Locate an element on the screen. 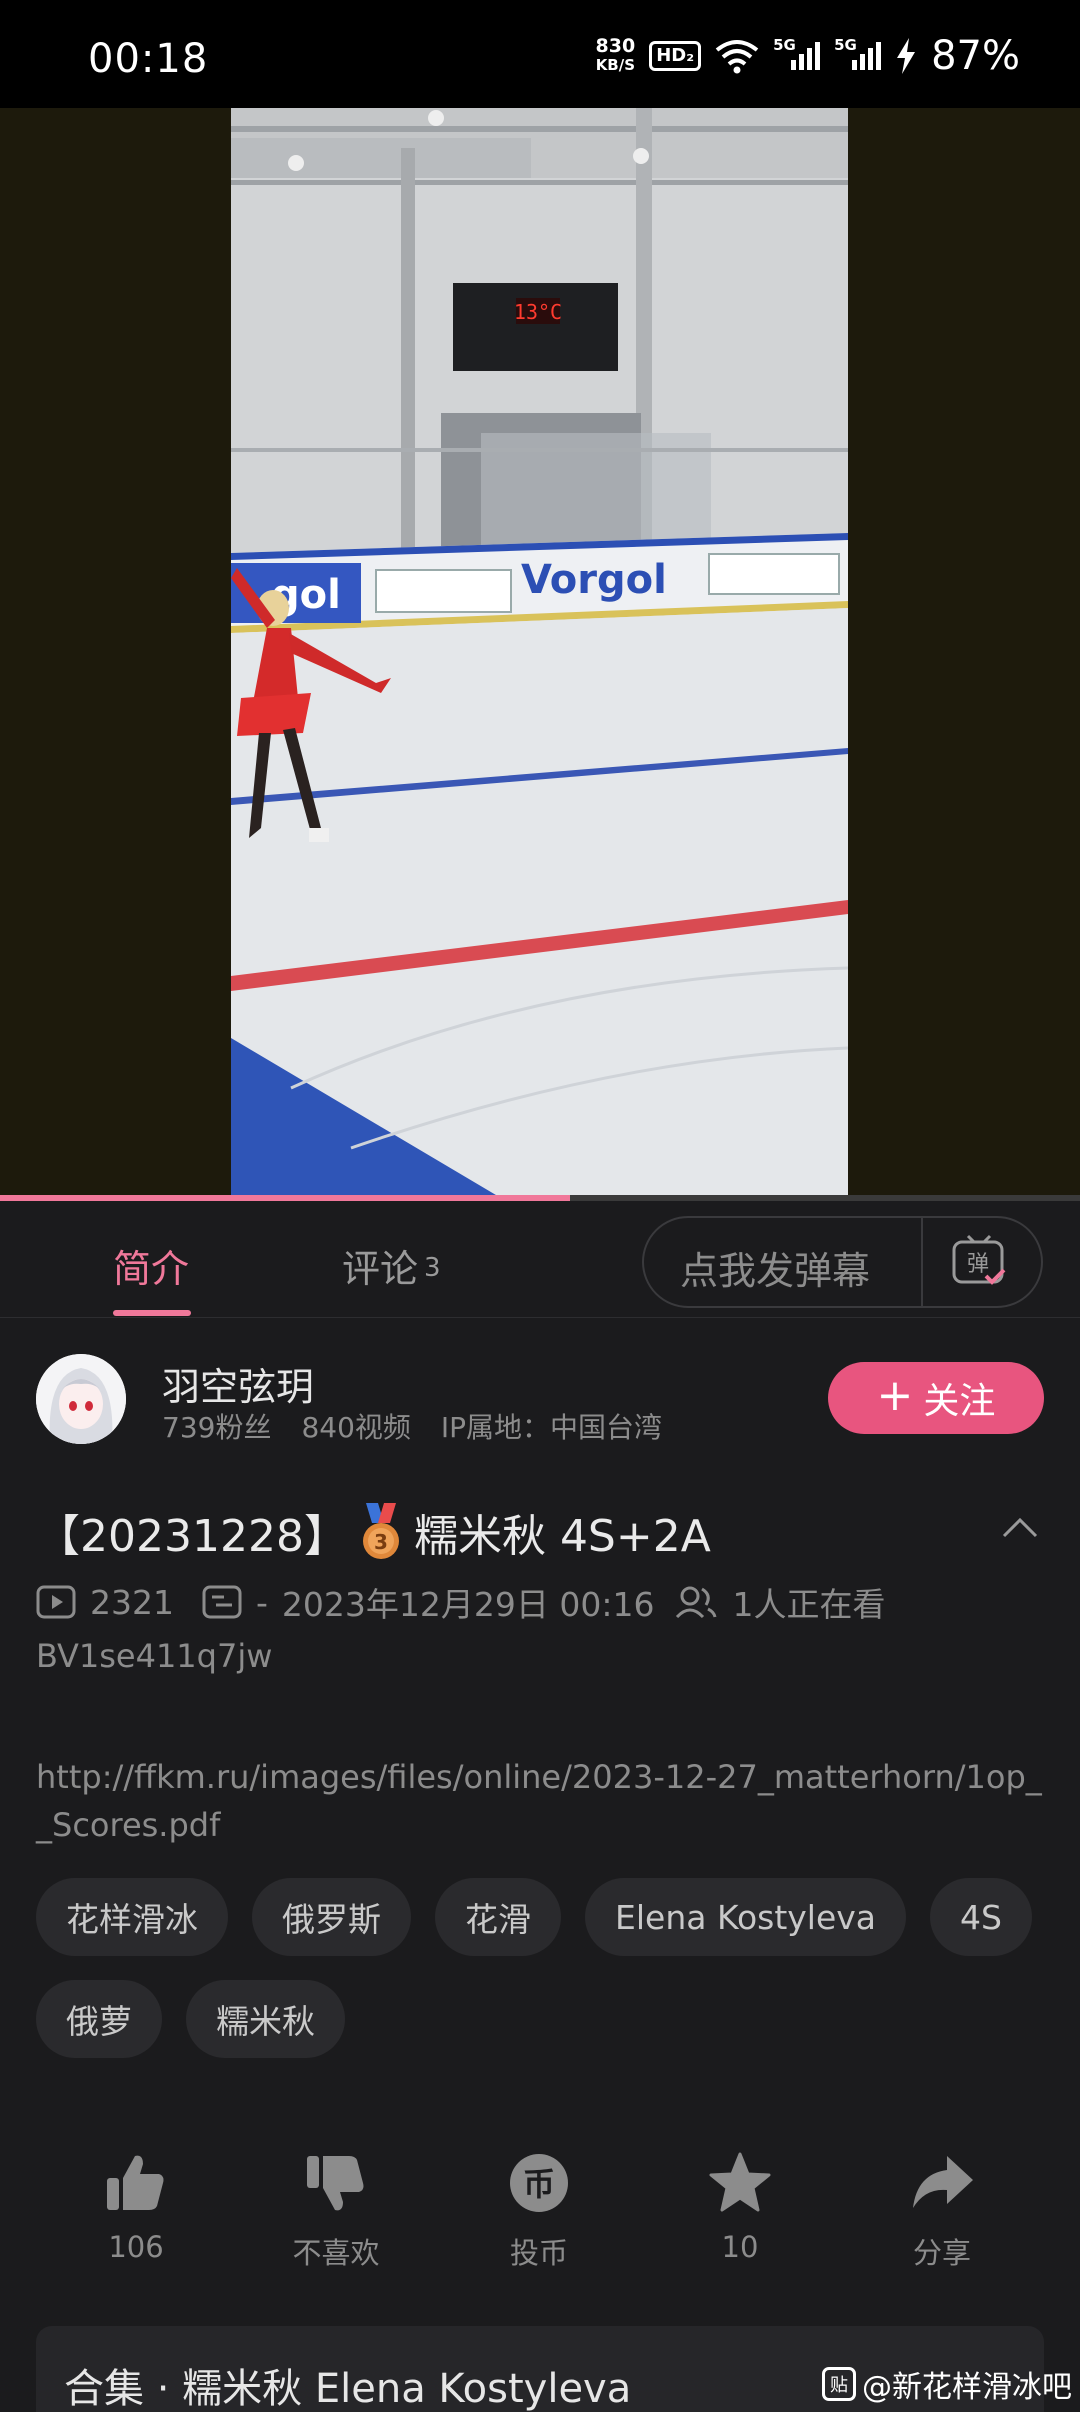 This screenshot has height=2412, width=1080. play-count-icon is located at coordinates (56, 1602).